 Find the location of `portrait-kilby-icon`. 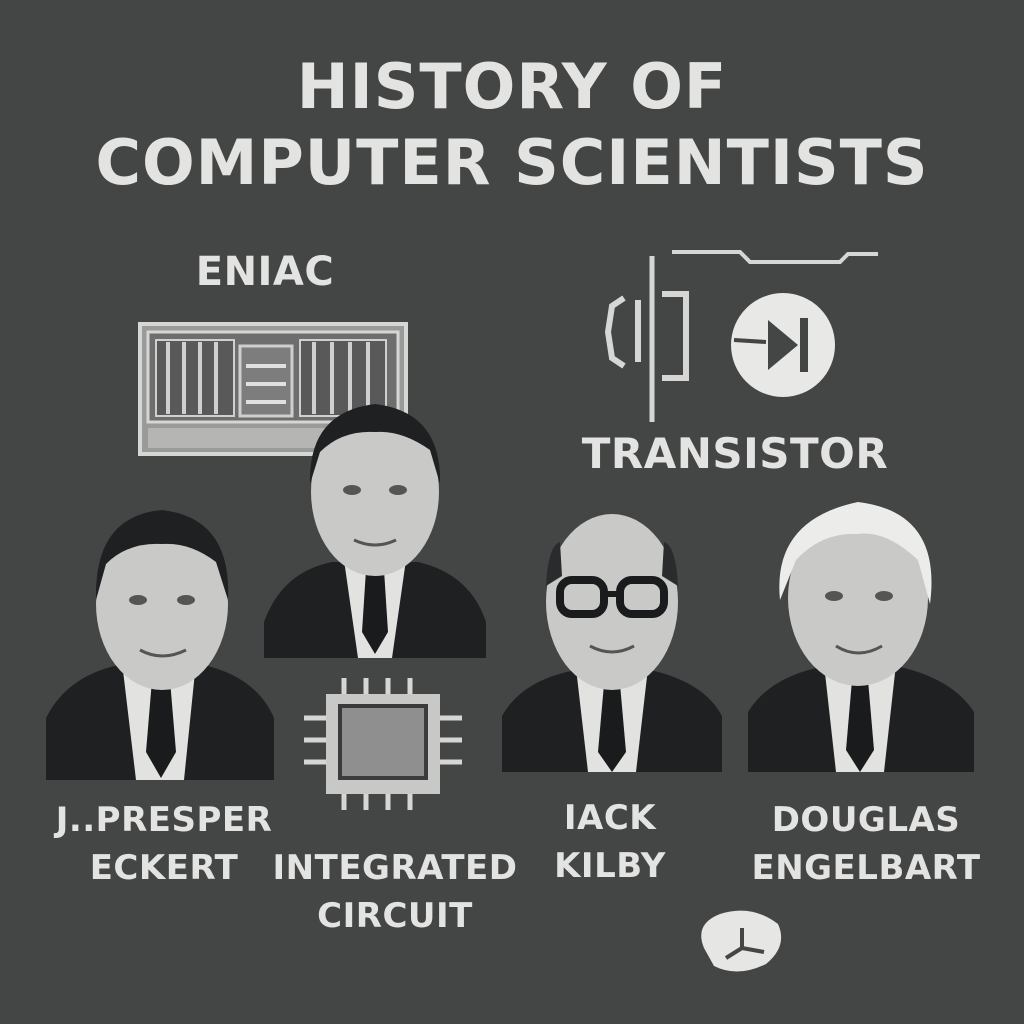

portrait-kilby-icon is located at coordinates (612, 643).